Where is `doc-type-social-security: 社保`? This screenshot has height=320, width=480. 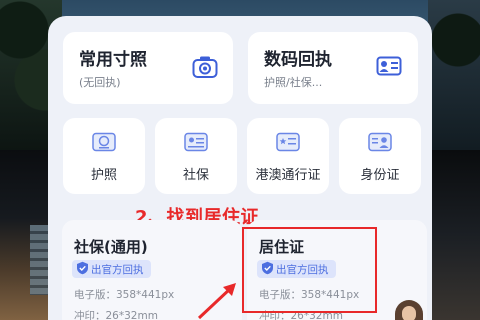 doc-type-social-security: 社保 is located at coordinates (196, 156).